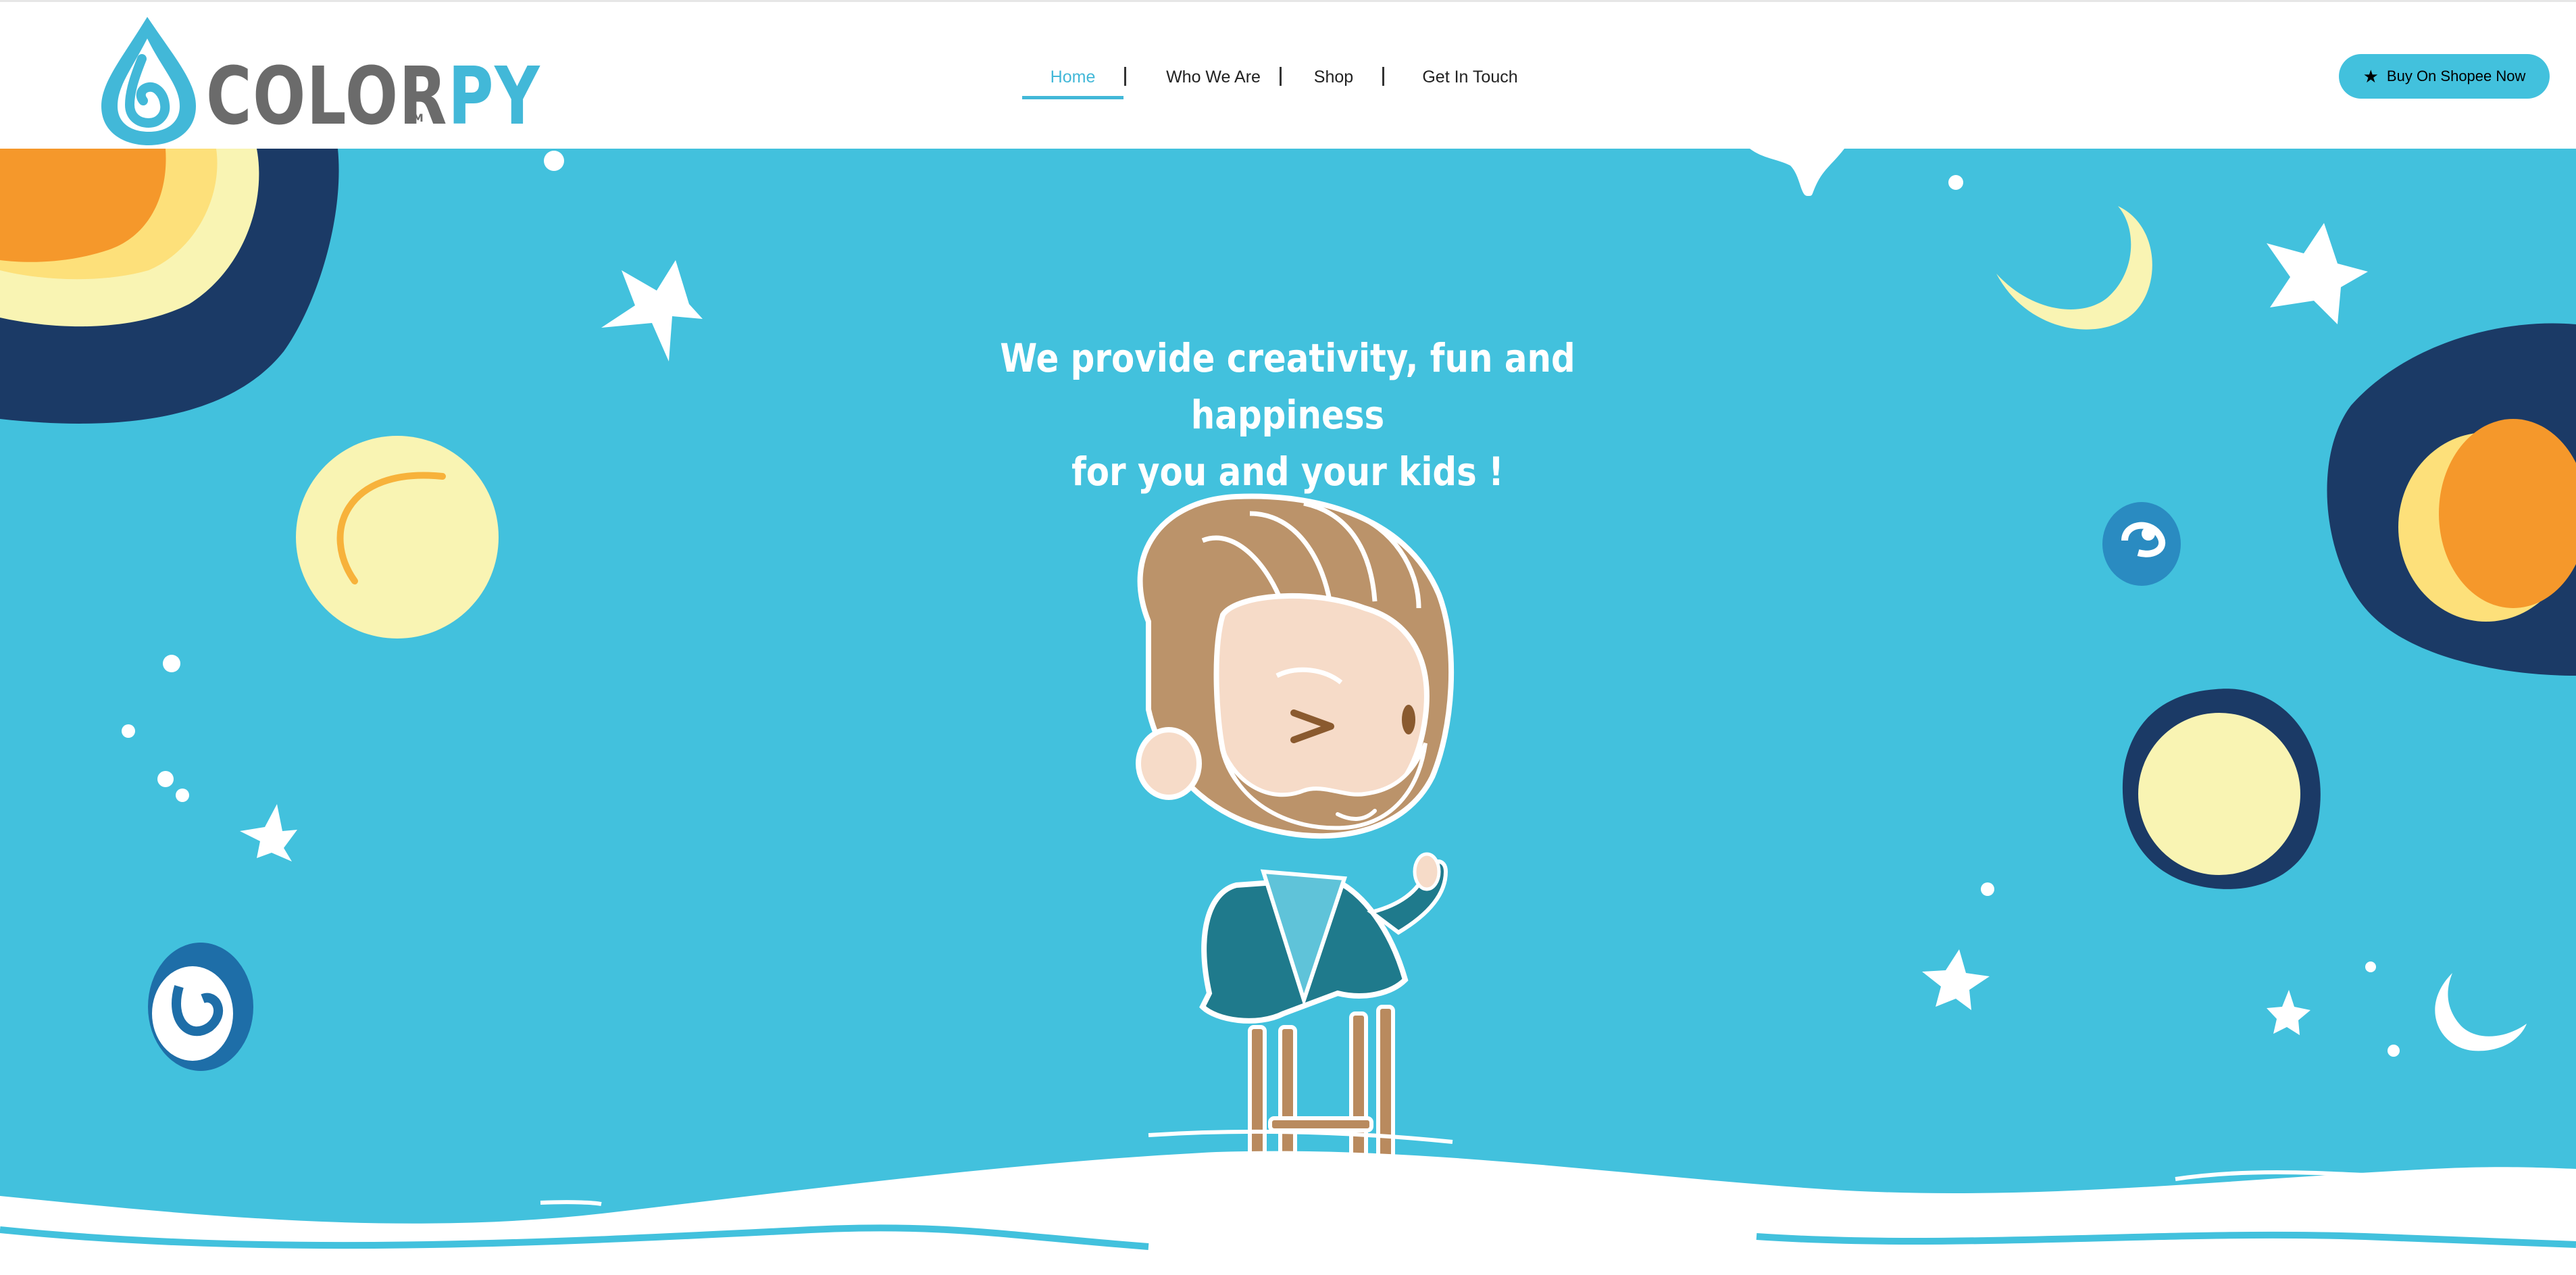 The image size is (2576, 1275). Describe the element at coordinates (1797, 172) in the screenshot. I see `cloud-drip` at that location.